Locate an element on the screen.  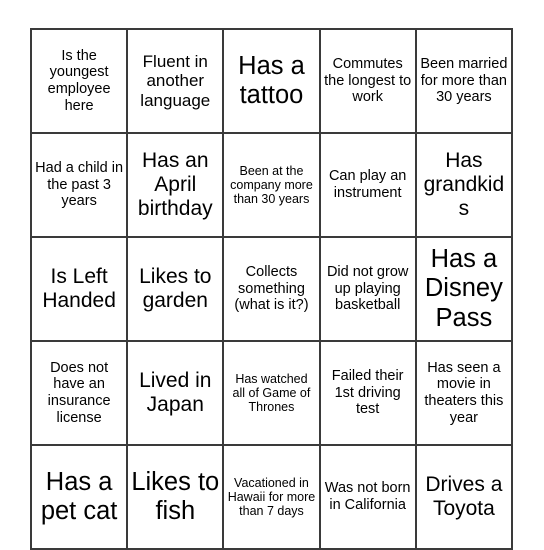
bingo-cell: Has watched all of Game of Thrones is located at coordinates (271, 393).